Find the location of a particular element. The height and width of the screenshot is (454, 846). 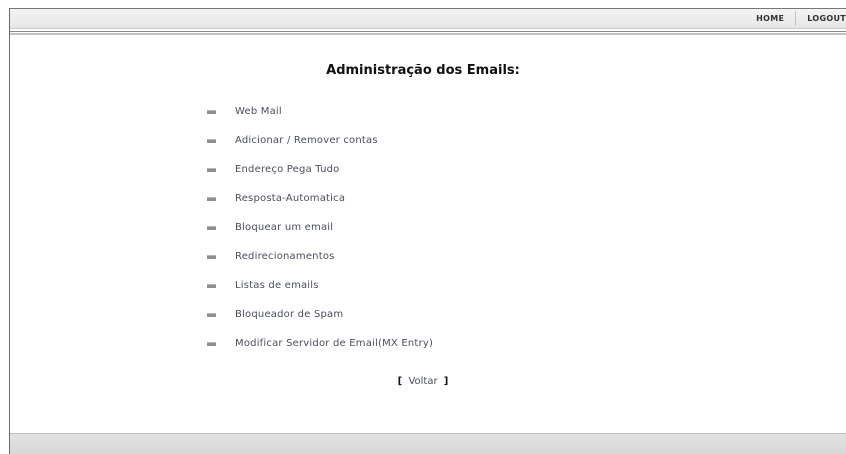

menu-item-block-email: Bloquear um email is located at coordinates (320, 227).